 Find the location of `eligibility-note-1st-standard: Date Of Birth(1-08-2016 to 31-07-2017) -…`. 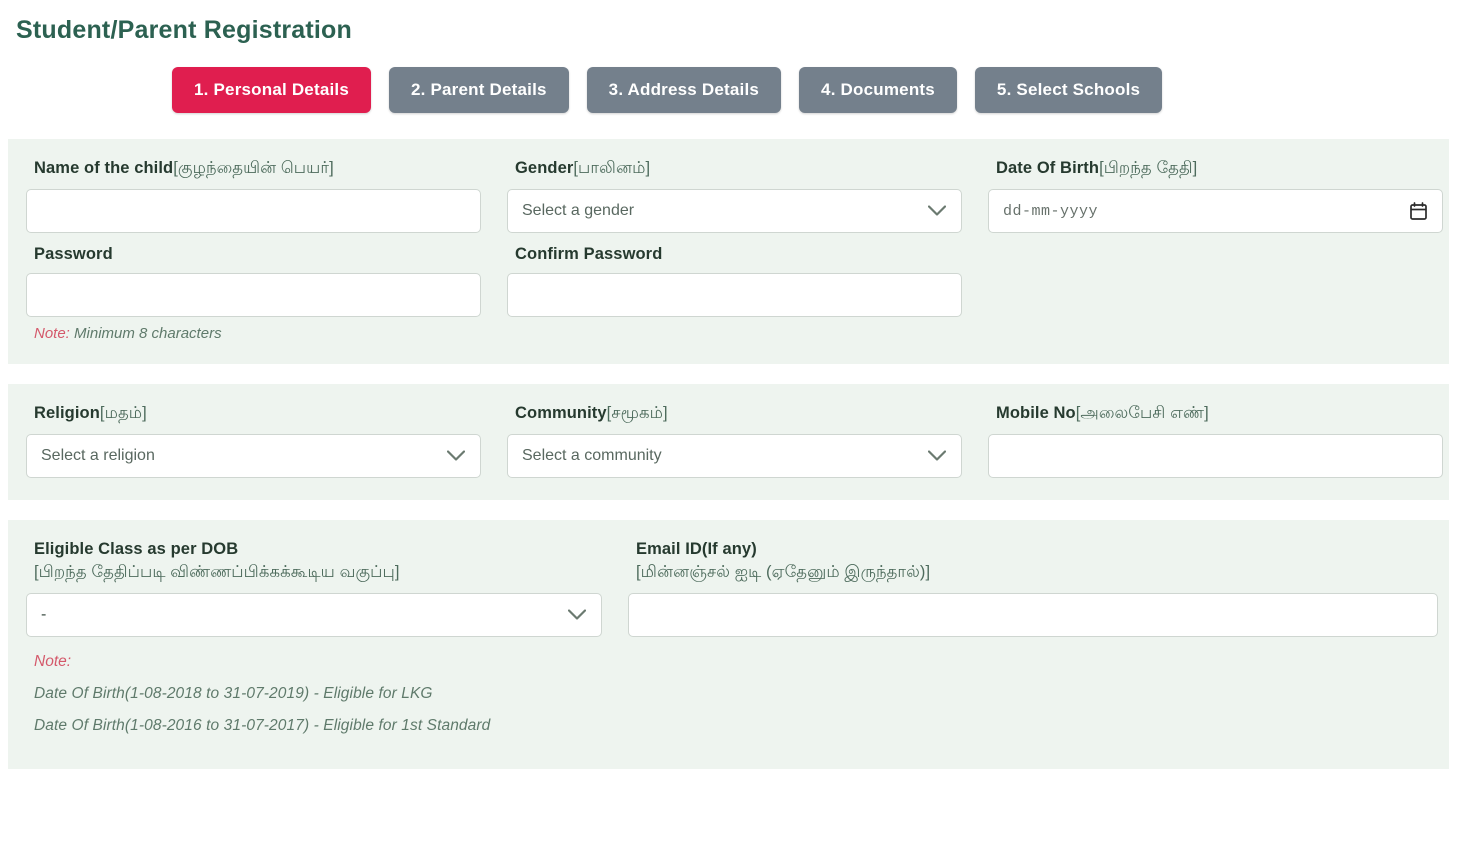

eligibility-note-1st-standard: Date Of Birth(1-08-2016 to 31-07-2017) -… is located at coordinates (262, 725).